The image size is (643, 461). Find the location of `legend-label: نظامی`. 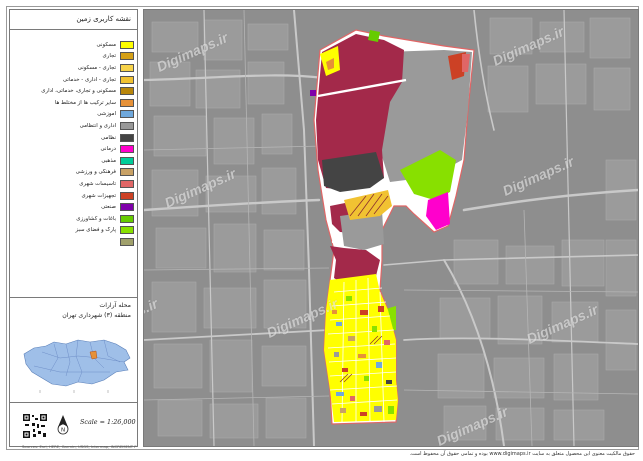

legend-label: نظامی is located at coordinates (108, 137).